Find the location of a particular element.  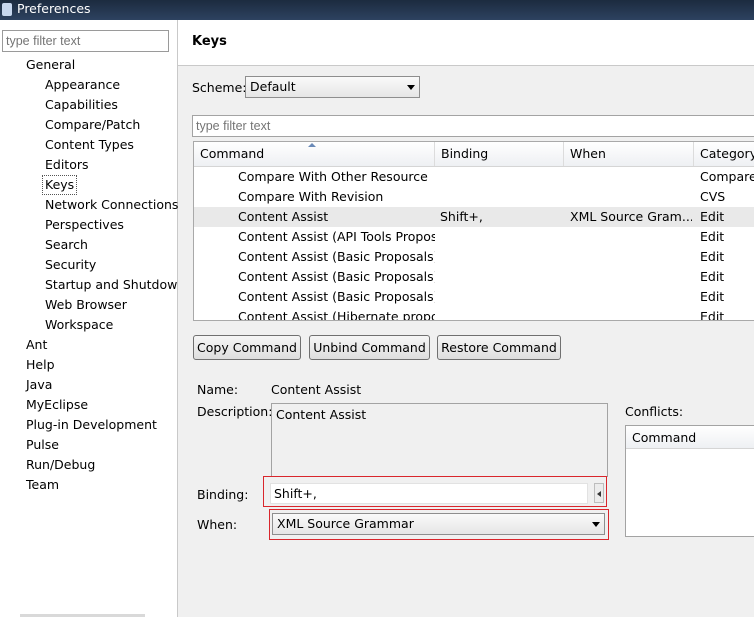

binding-field: Shift+, is located at coordinates (429, 493).